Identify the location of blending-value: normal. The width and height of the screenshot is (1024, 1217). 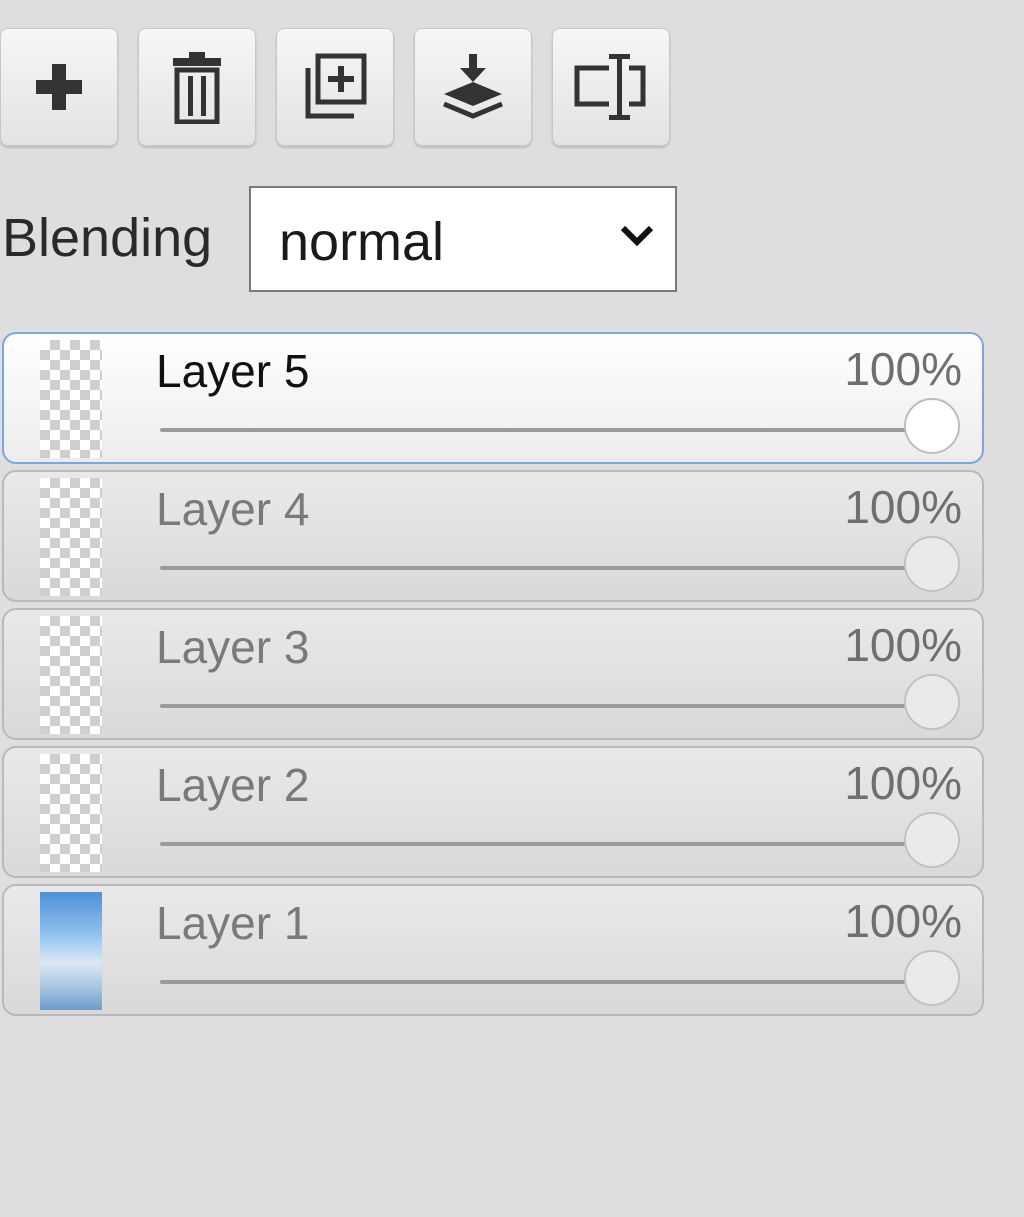
(362, 242).